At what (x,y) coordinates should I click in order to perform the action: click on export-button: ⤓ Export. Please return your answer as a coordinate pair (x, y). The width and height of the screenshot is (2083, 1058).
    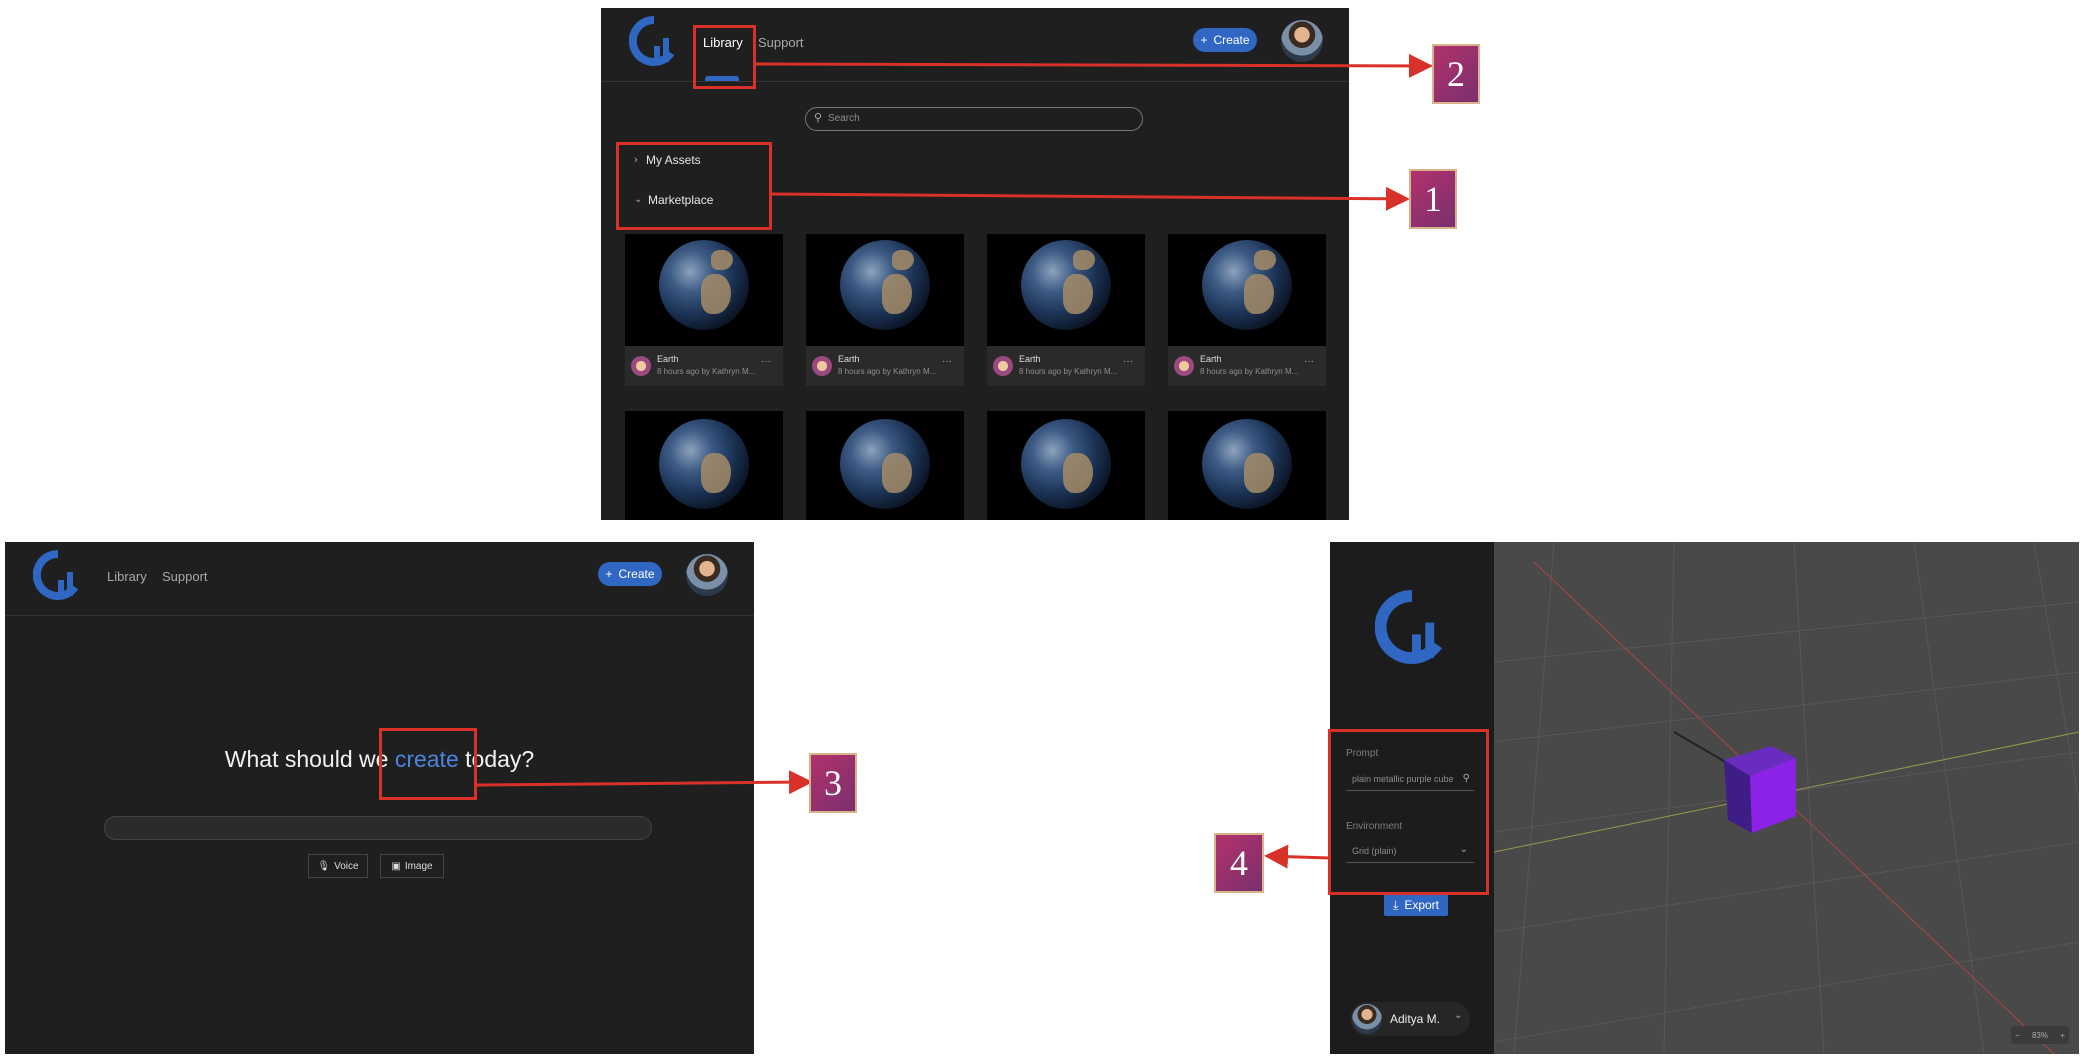
    Looking at the image, I should click on (1416, 905).